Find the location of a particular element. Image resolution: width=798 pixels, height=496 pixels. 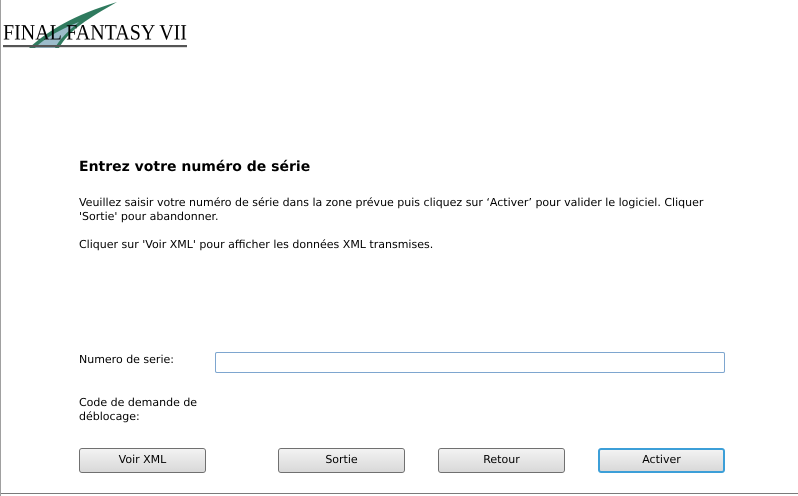

dialog-button: Activer is located at coordinates (661, 460).